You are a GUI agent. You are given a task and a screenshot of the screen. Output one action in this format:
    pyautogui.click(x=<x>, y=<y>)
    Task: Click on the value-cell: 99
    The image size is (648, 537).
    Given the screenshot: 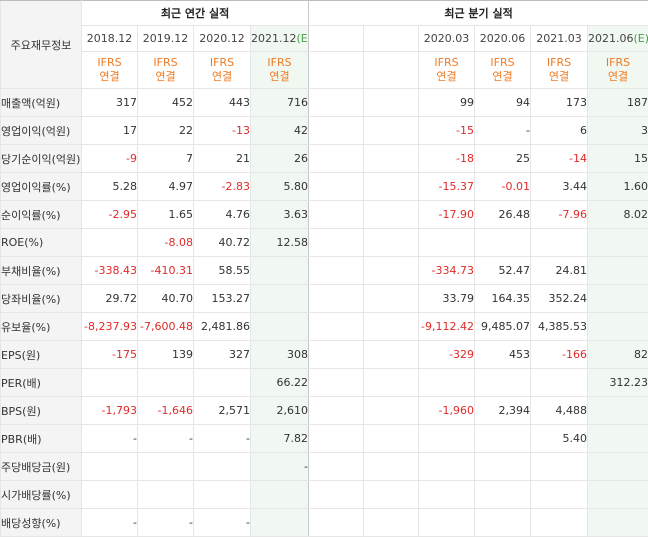 What is the action you would take?
    pyautogui.click(x=447, y=102)
    